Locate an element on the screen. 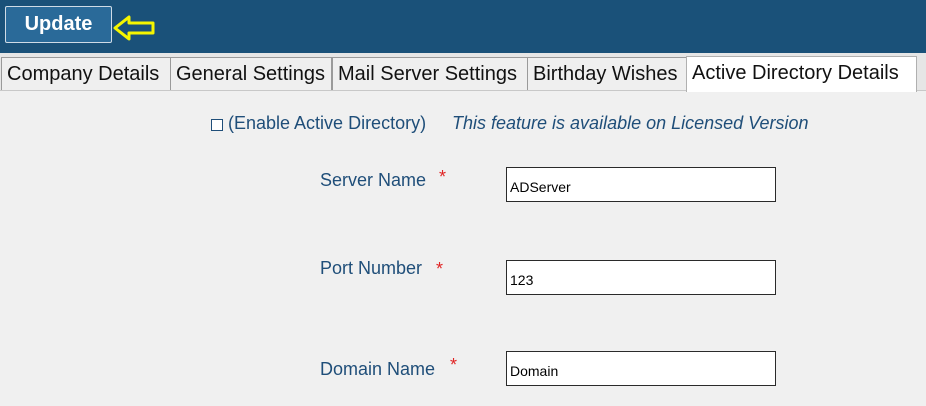  domain-name-label: Domain Name is located at coordinates (378, 369).